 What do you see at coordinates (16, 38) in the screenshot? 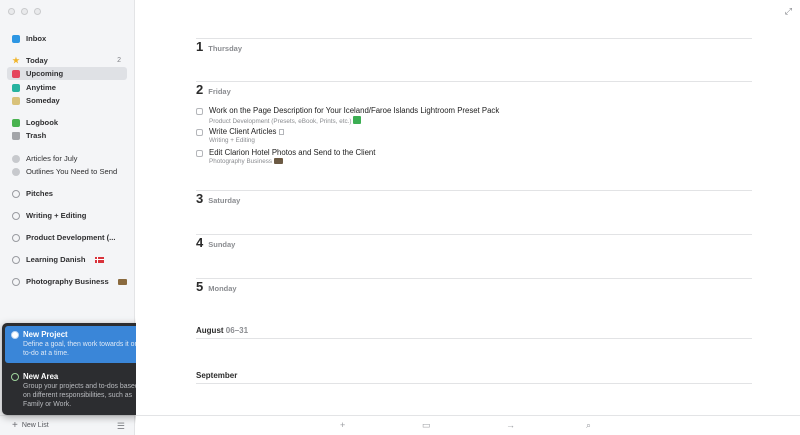
I see `inbox-icon` at bounding box center [16, 38].